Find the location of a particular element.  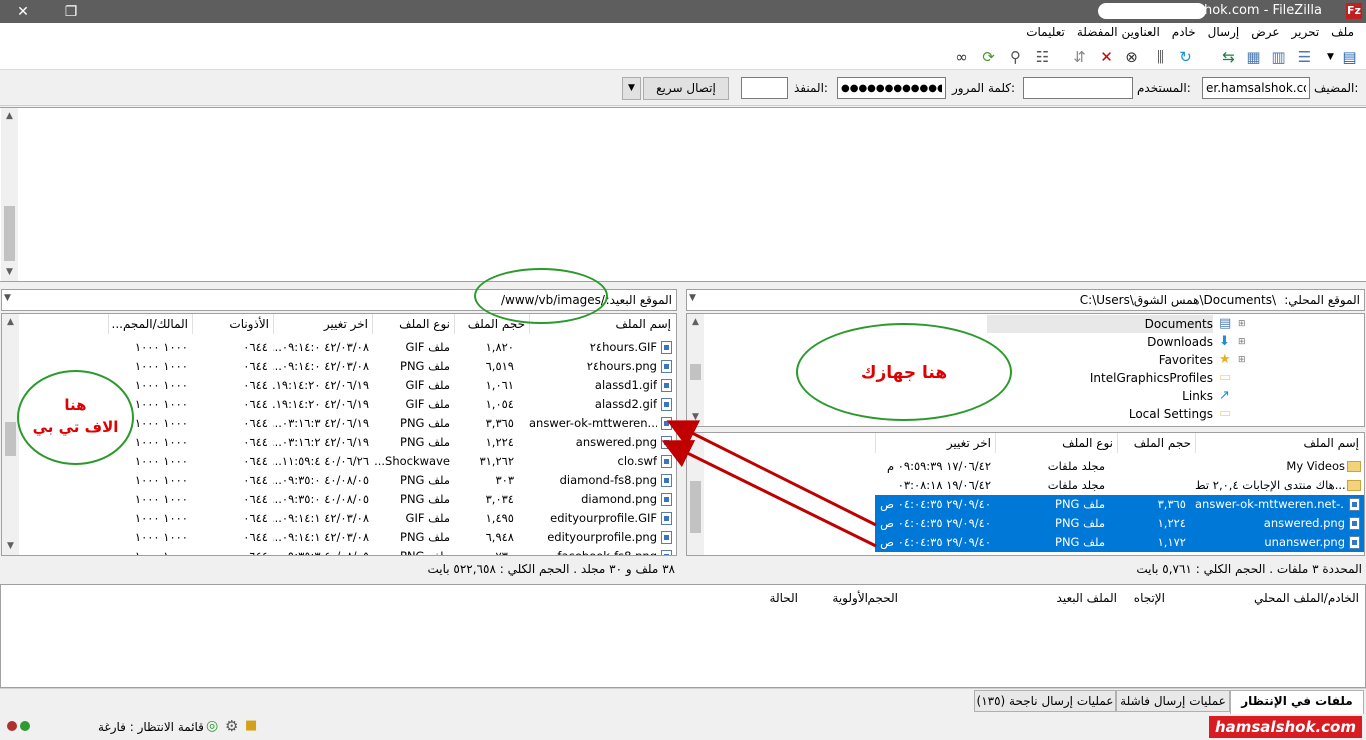

remote-path-dropdown-icon: ▼ is located at coordinates (7, 298).